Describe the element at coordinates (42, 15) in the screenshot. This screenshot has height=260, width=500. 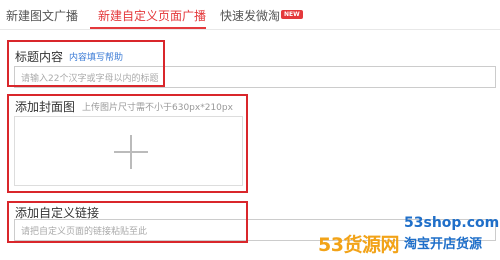
I see `tab-new-image-text: 新建图文广播` at that location.